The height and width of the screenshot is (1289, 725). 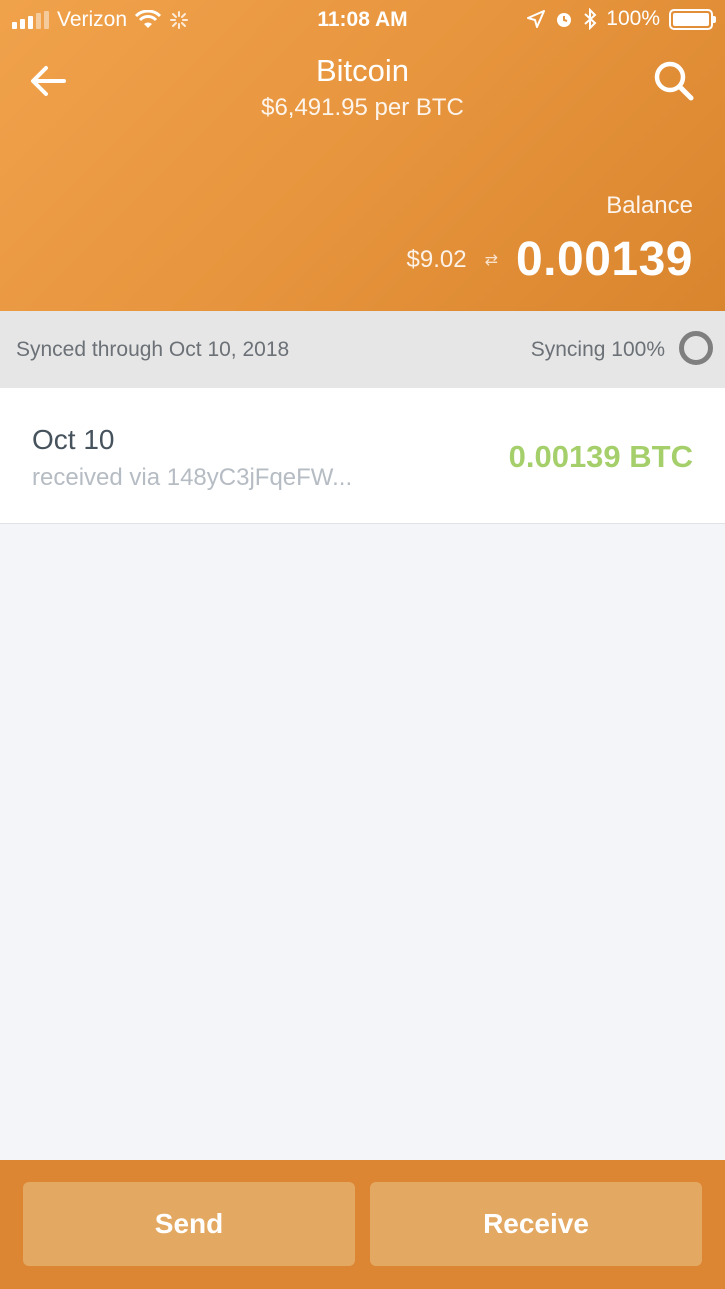 I want to click on location-arrow-icon, so click(x=536, y=19).